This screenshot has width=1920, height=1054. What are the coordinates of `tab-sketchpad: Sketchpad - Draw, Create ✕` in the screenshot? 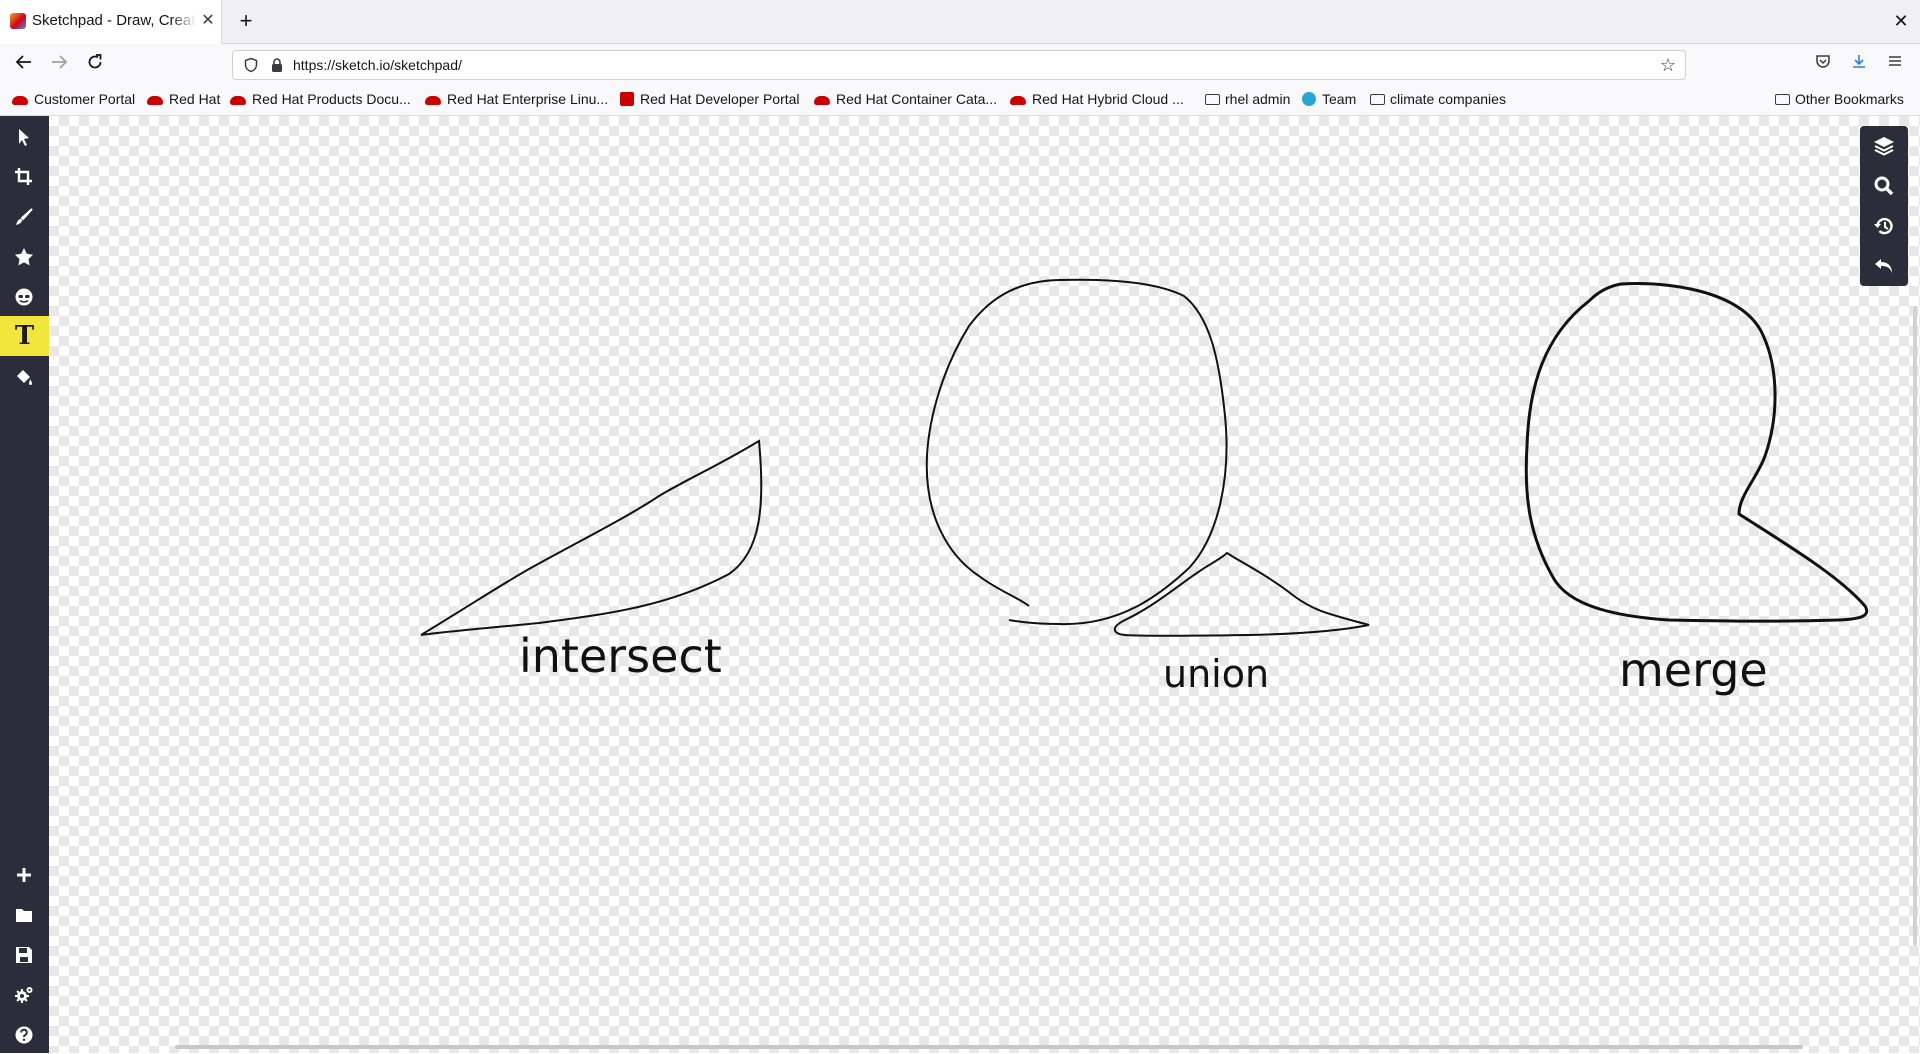 It's located at (111, 22).